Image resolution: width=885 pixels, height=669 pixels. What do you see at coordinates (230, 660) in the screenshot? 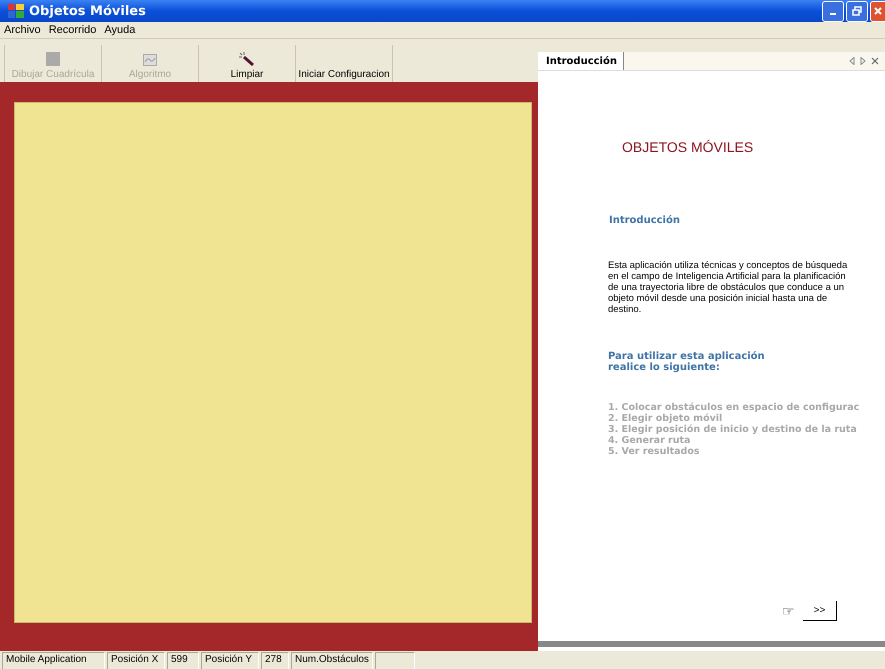
I see `status-cell: Posición Y` at bounding box center [230, 660].